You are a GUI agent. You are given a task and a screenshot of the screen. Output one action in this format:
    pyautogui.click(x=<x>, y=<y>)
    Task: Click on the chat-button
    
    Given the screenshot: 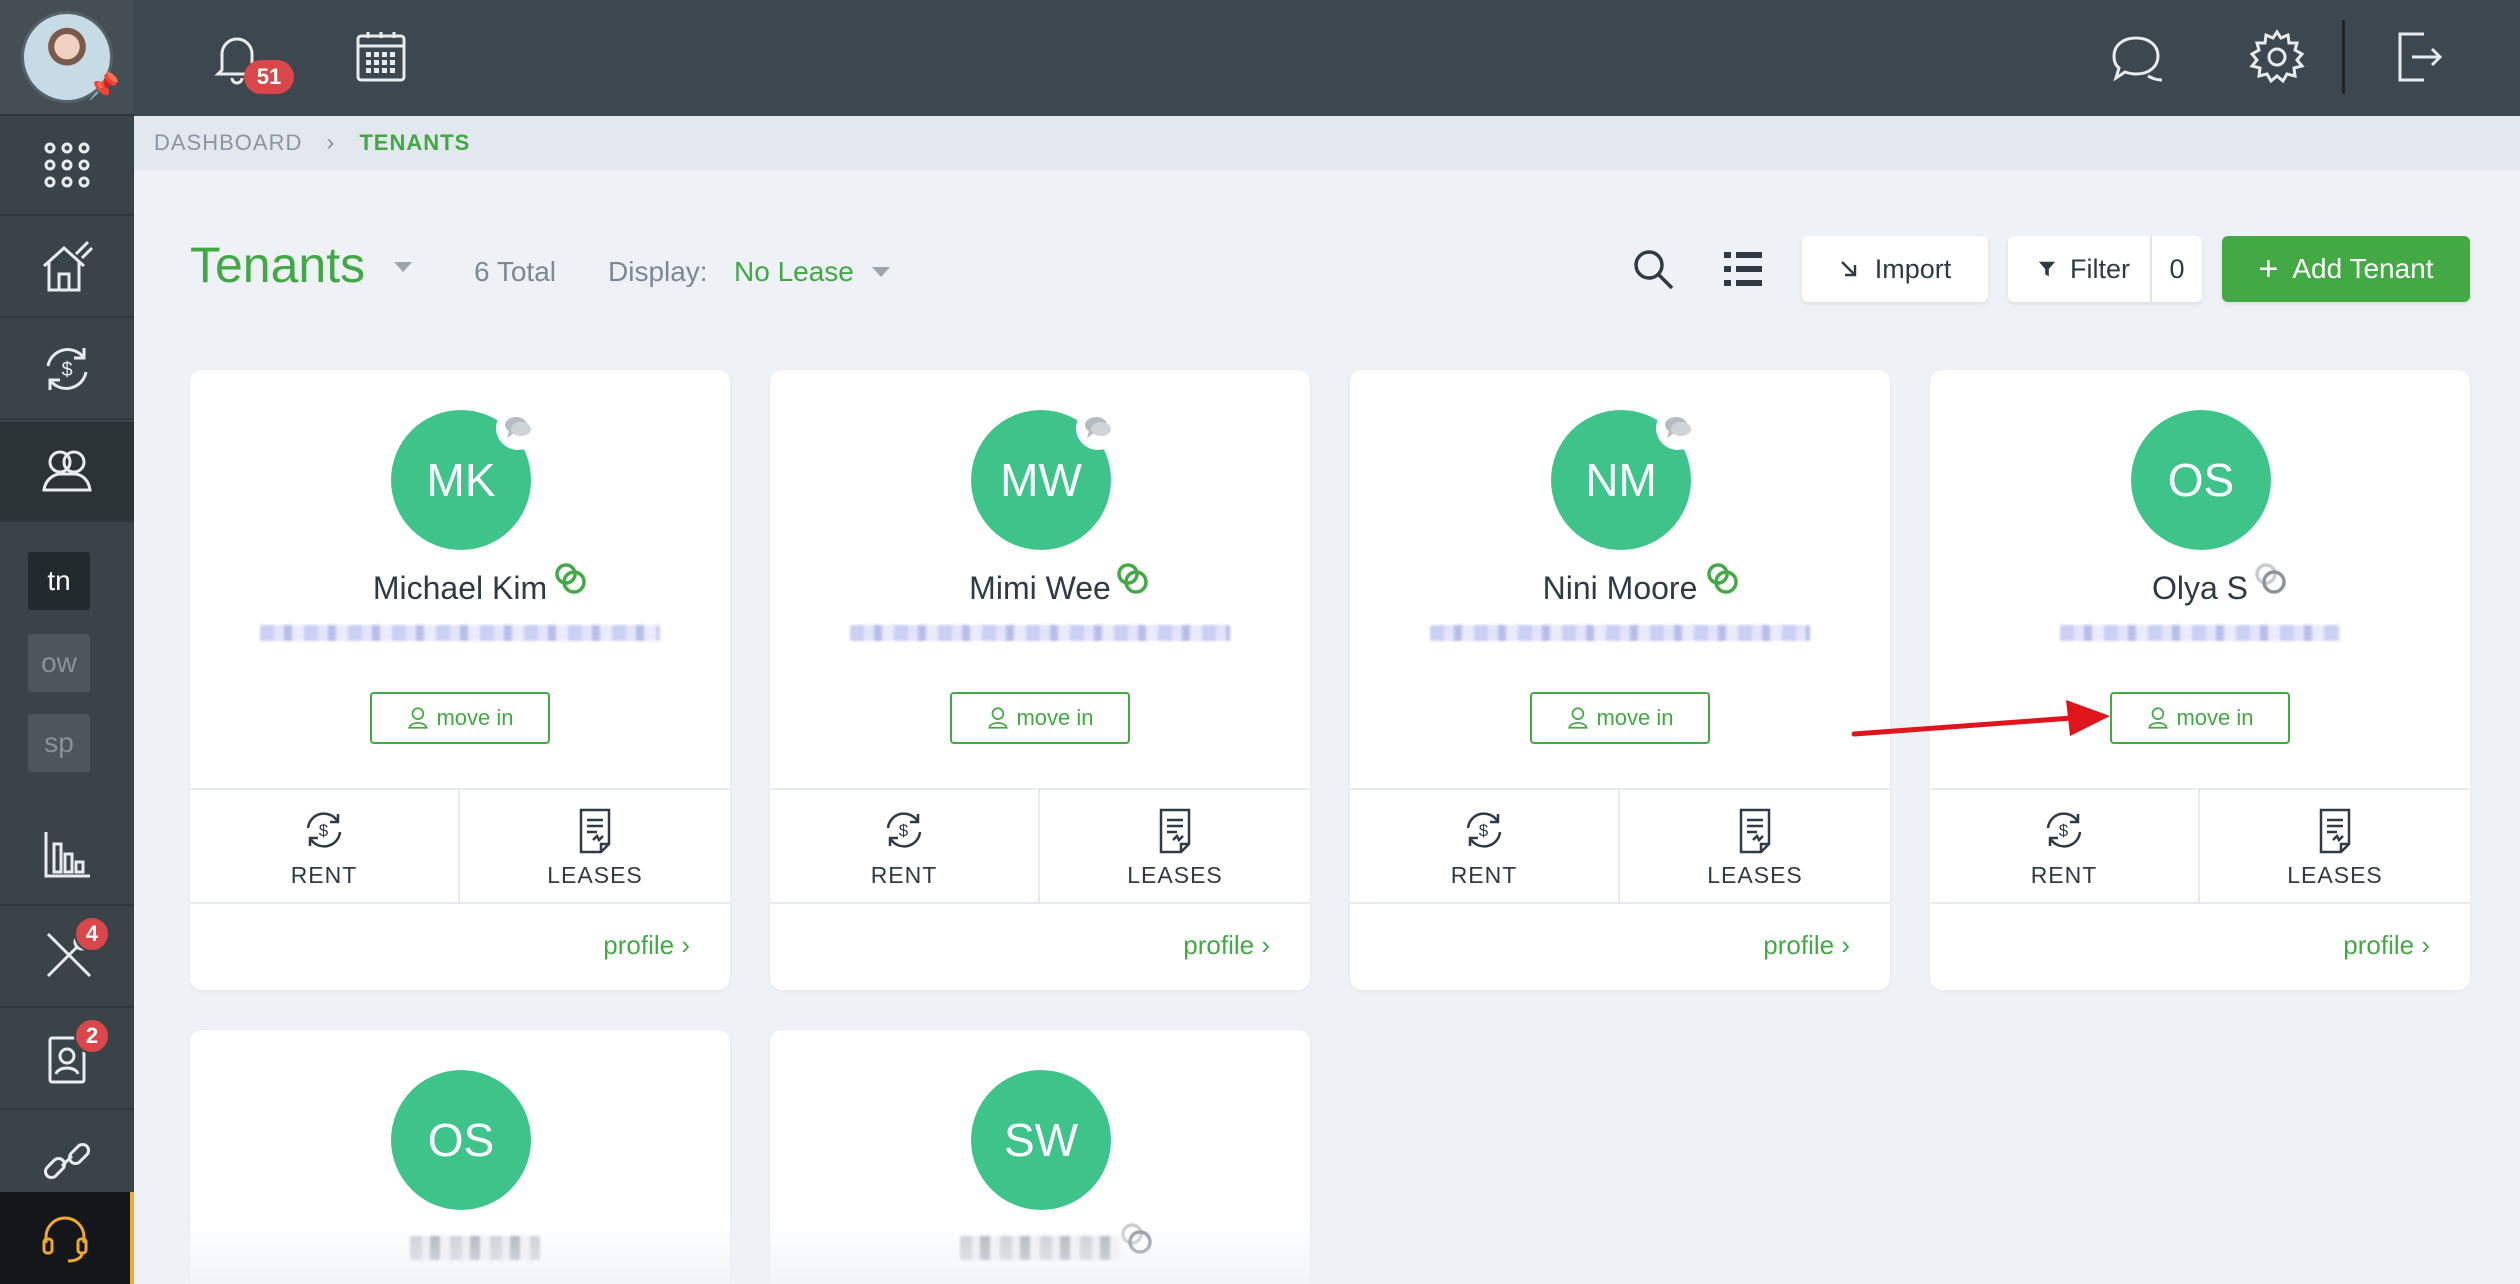 What is the action you would take?
    pyautogui.click(x=2137, y=59)
    